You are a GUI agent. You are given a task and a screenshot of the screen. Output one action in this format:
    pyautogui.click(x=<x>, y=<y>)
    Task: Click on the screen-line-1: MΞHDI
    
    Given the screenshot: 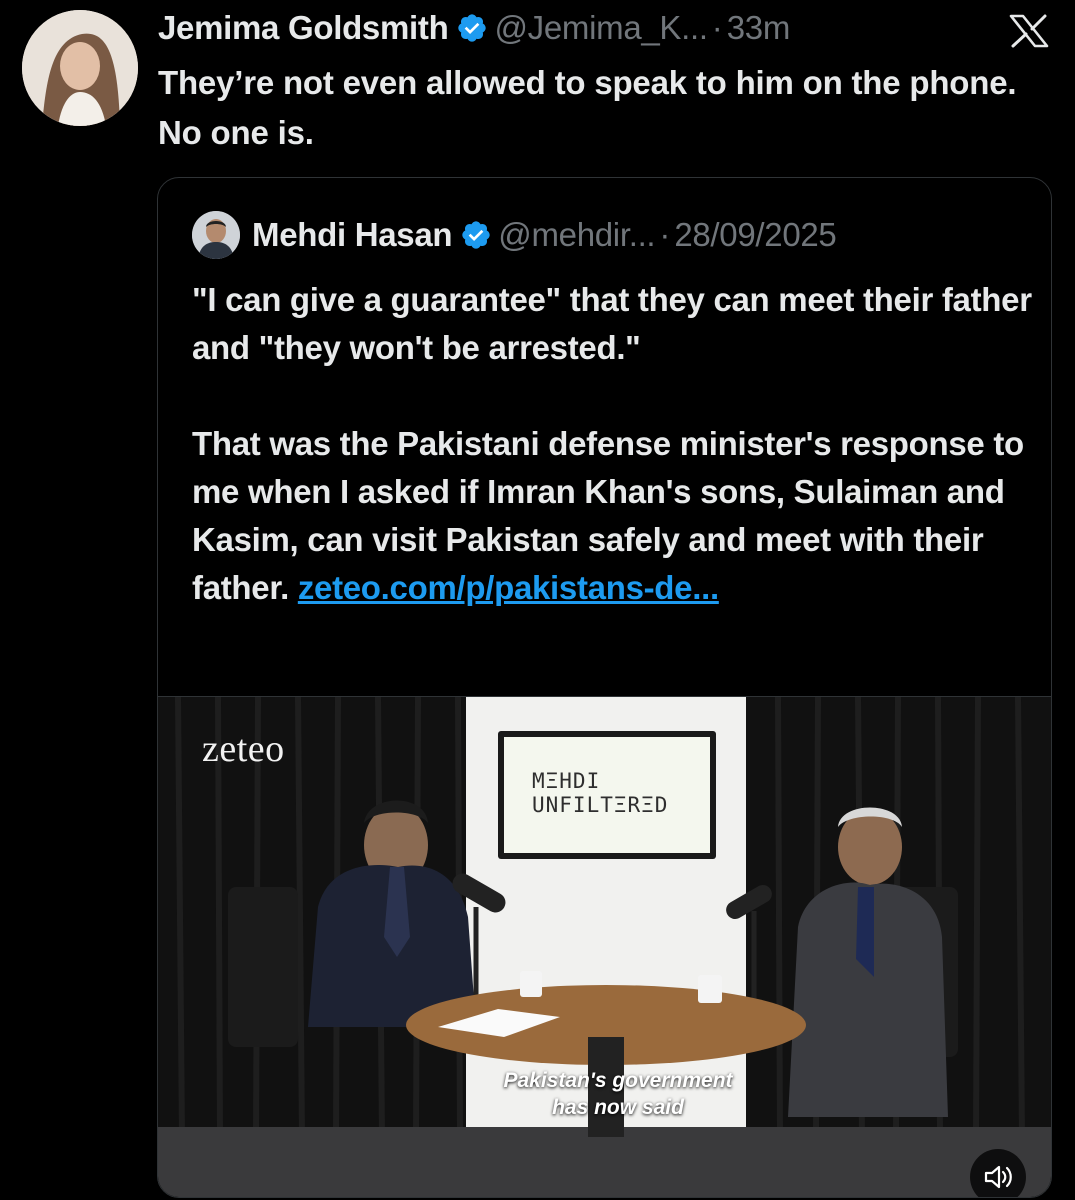 What is the action you would take?
    pyautogui.click(x=566, y=781)
    